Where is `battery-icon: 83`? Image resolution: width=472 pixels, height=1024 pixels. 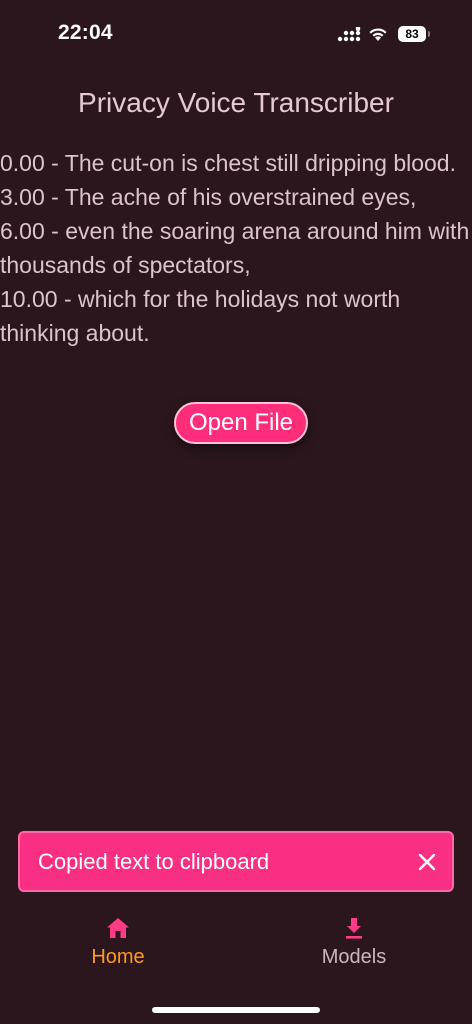
battery-icon: 83 is located at coordinates (414, 34).